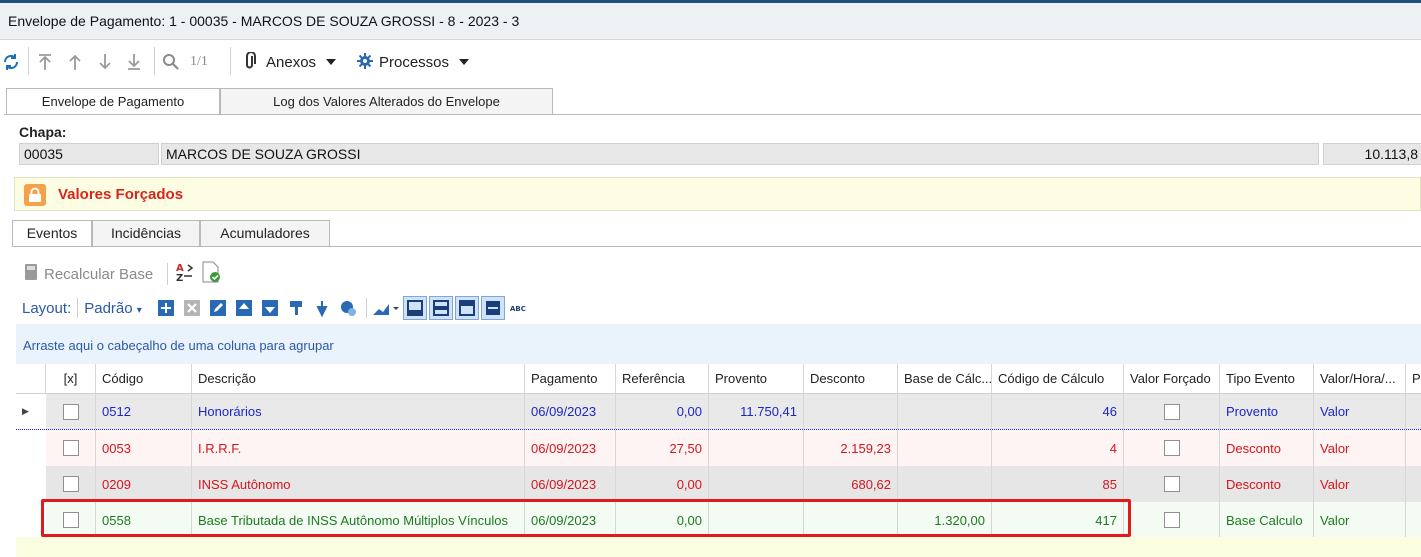  I want to click on cell-codigo: 0209, so click(144, 484).